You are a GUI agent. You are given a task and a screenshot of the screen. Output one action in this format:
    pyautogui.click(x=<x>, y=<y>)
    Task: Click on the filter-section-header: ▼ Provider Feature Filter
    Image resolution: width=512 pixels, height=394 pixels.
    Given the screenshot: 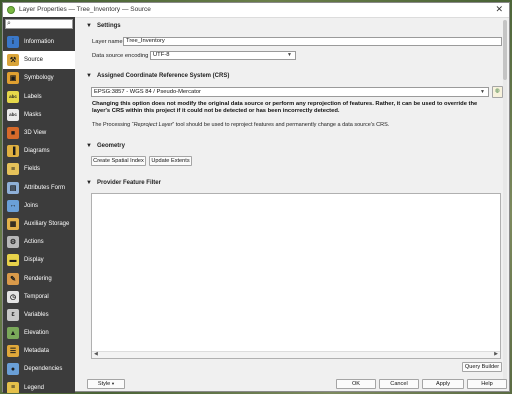 What is the action you would take?
    pyautogui.click(x=120, y=183)
    